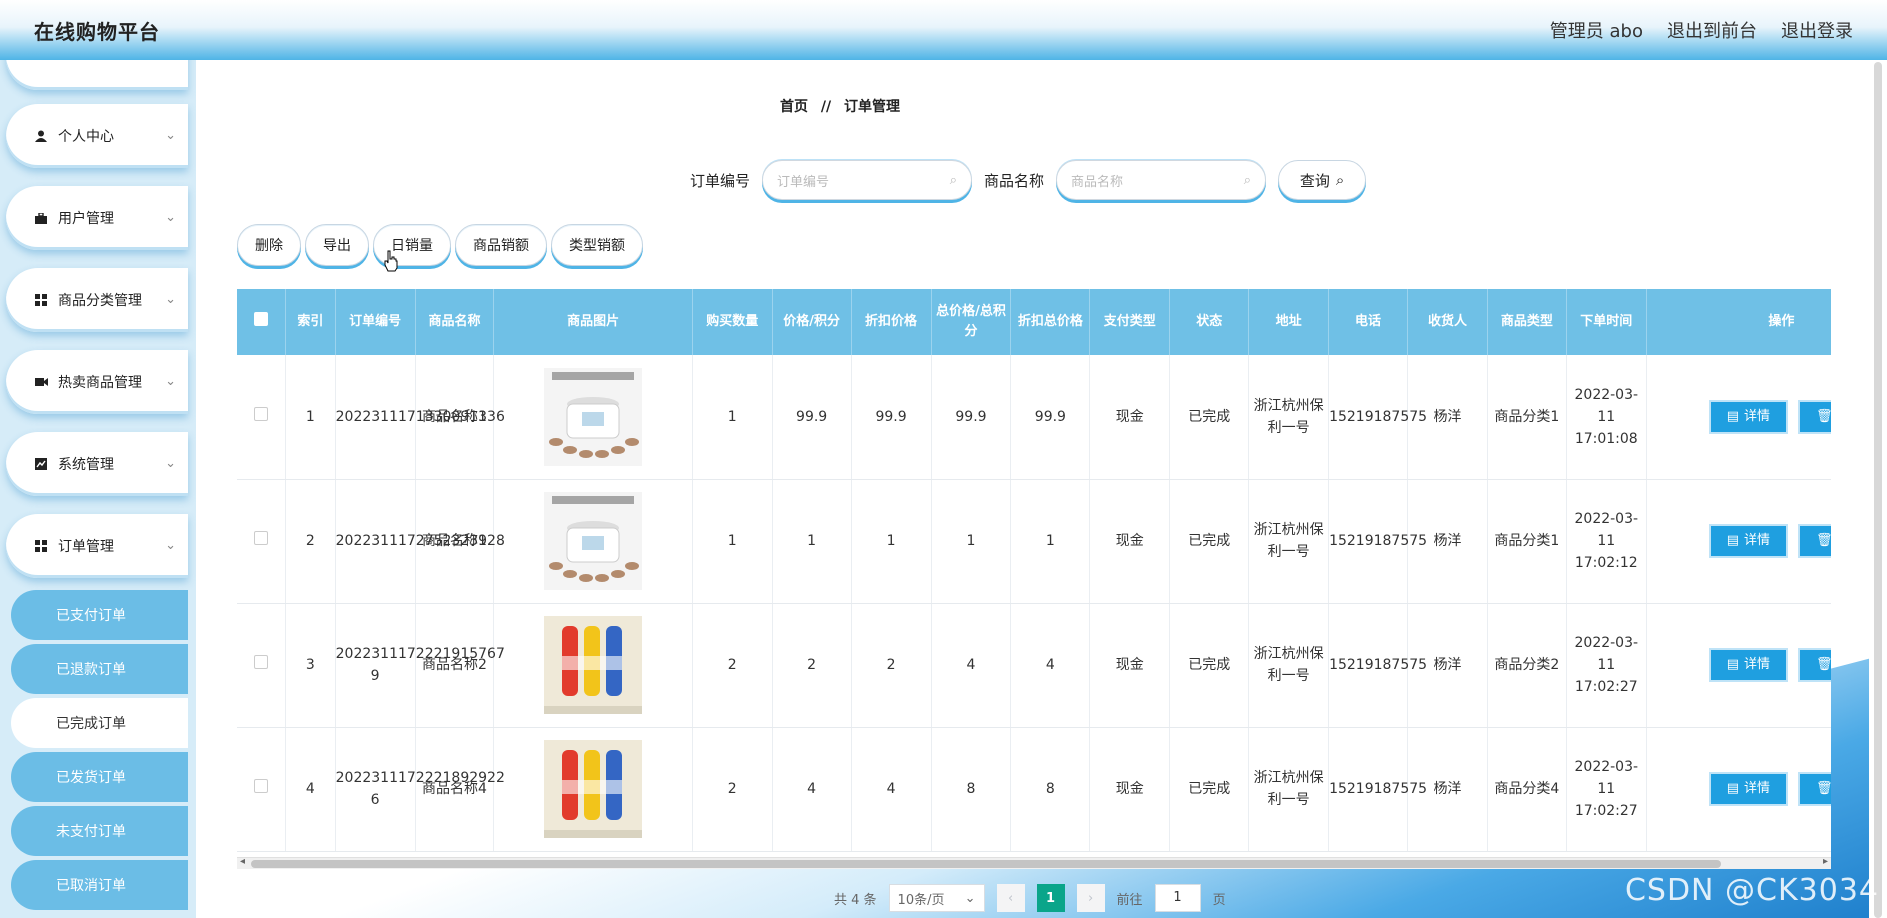  What do you see at coordinates (1050, 417) in the screenshot?
I see `cell-discount-total: 99.9` at bounding box center [1050, 417].